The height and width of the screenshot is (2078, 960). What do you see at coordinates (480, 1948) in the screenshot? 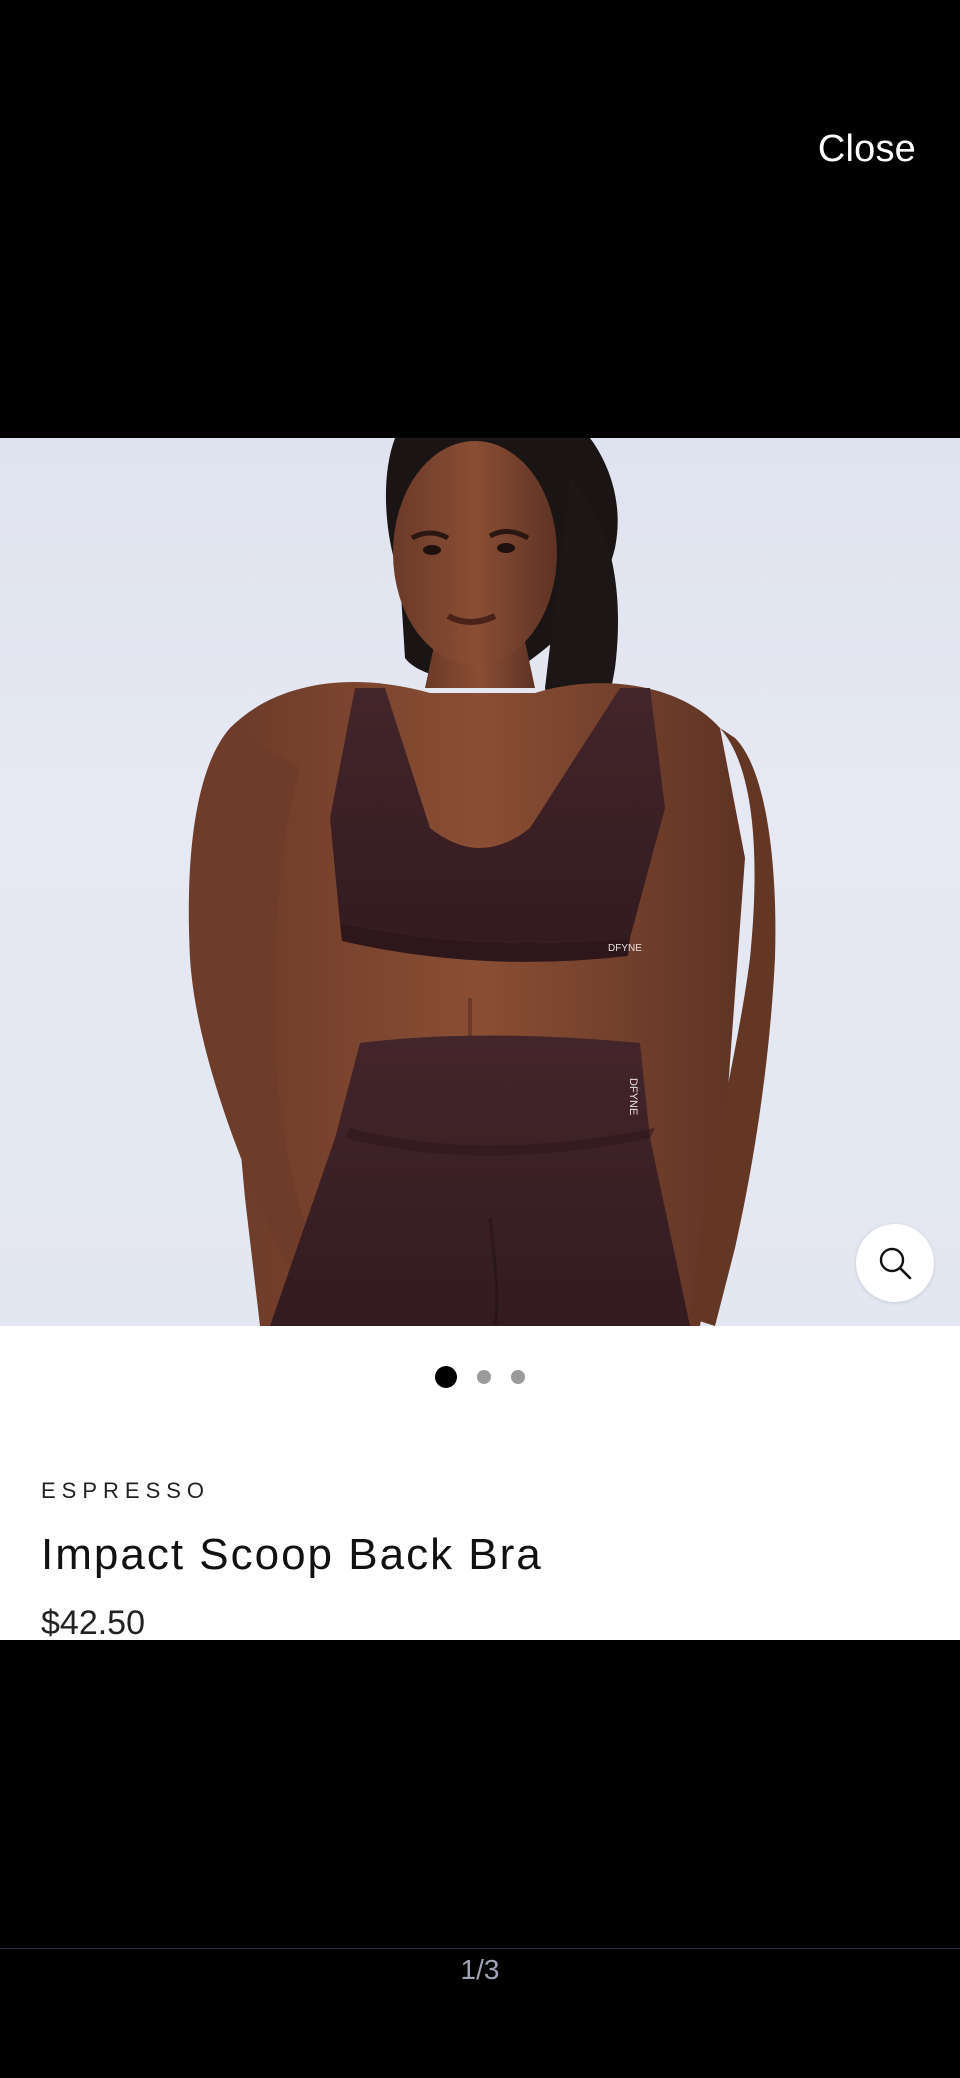
I see `footer-divider` at bounding box center [480, 1948].